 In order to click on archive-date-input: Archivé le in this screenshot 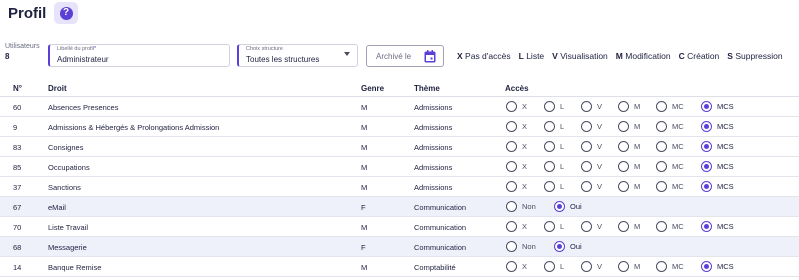, I will do `click(405, 56)`.